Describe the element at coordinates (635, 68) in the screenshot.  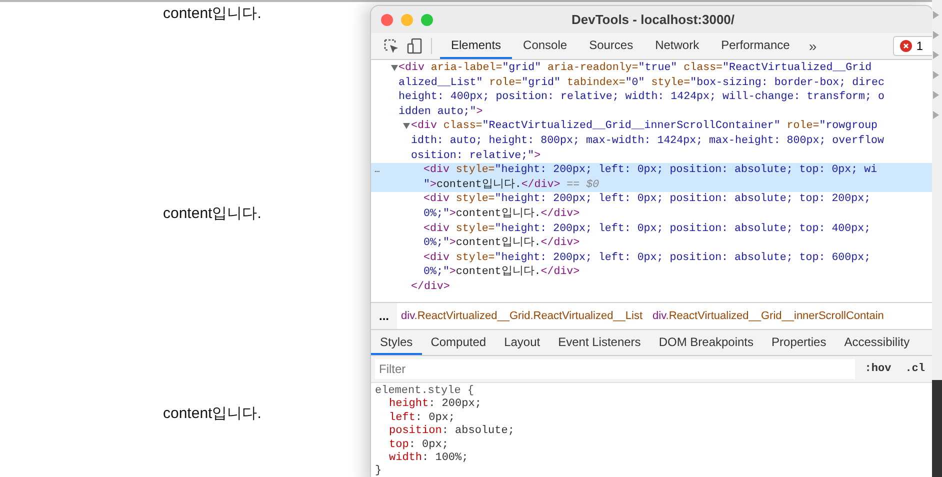
I see `dom-line: <div aria-label="grid" aria-readonly="true" class="ReactVirtualized__Grid` at that location.